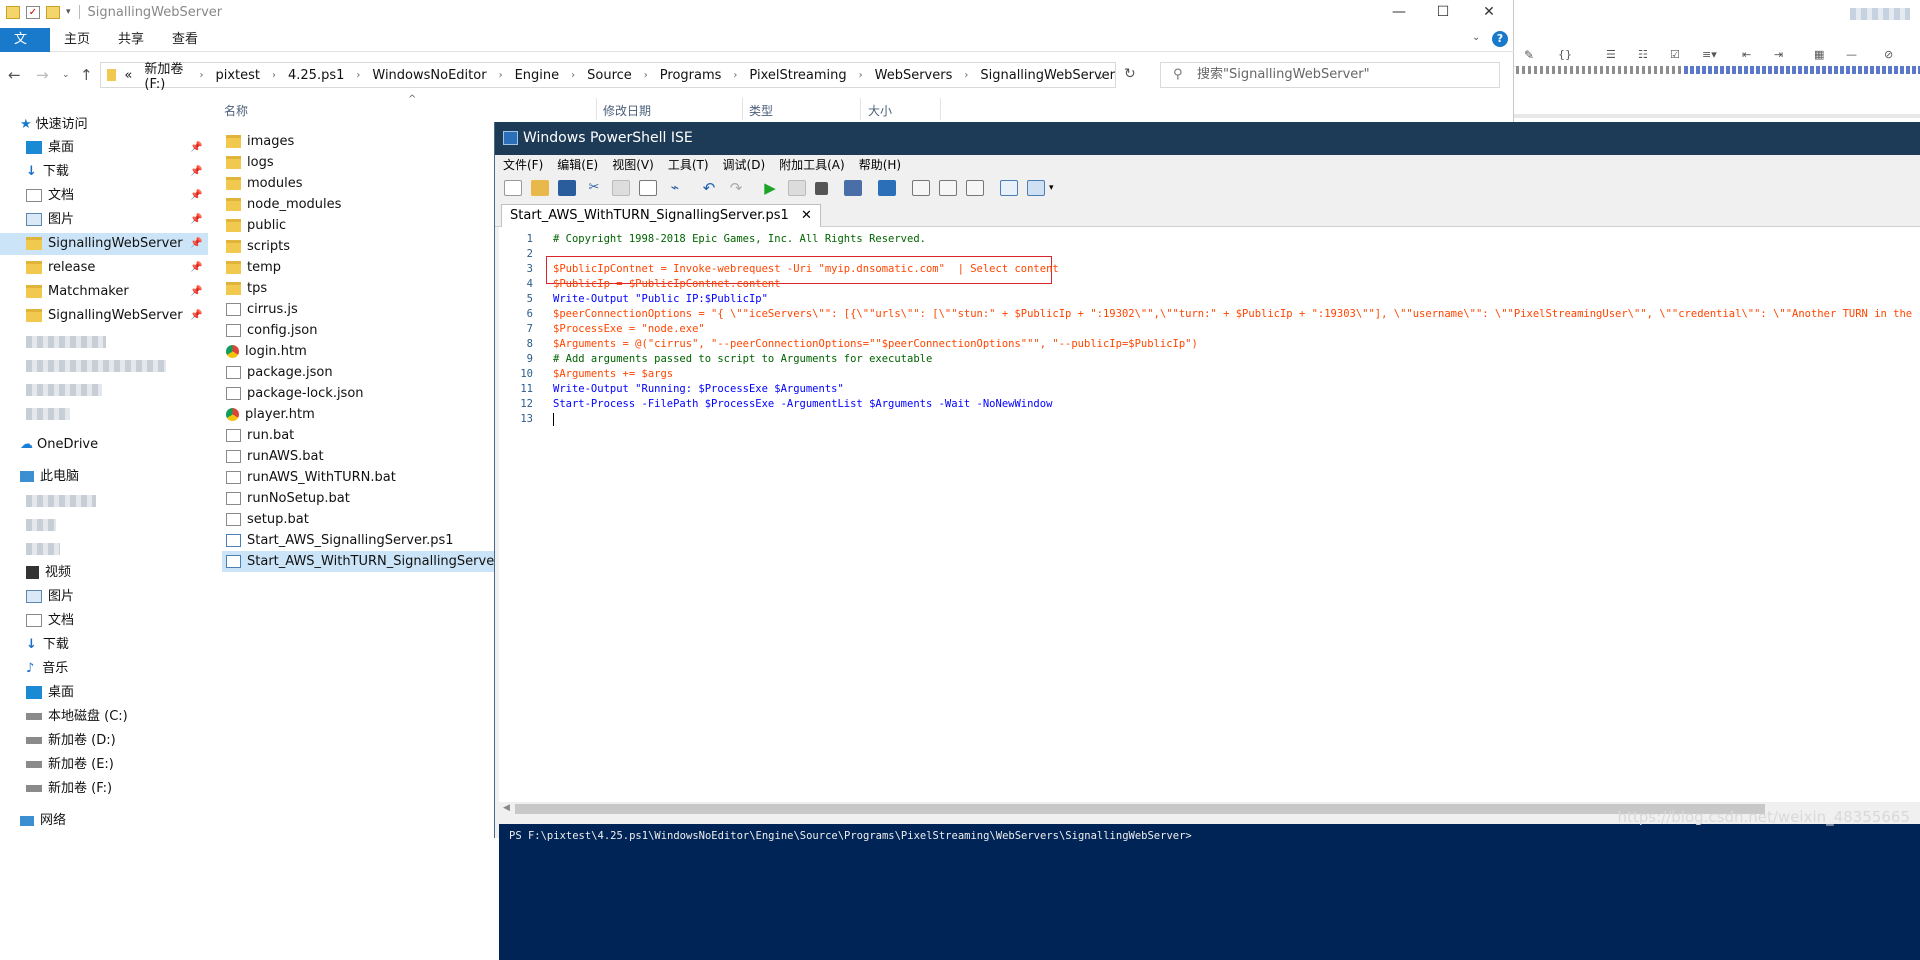 This screenshot has height=960, width=1920. I want to click on cut-icon: ✂, so click(594, 188).